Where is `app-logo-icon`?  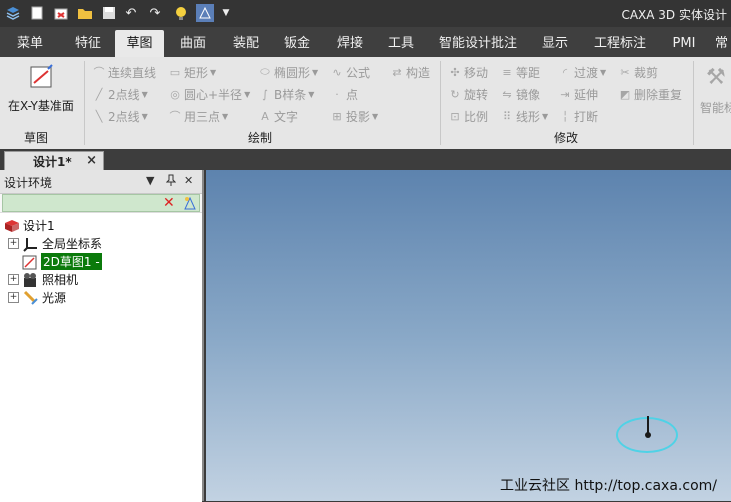
app-logo-icon is located at coordinates (13, 13).